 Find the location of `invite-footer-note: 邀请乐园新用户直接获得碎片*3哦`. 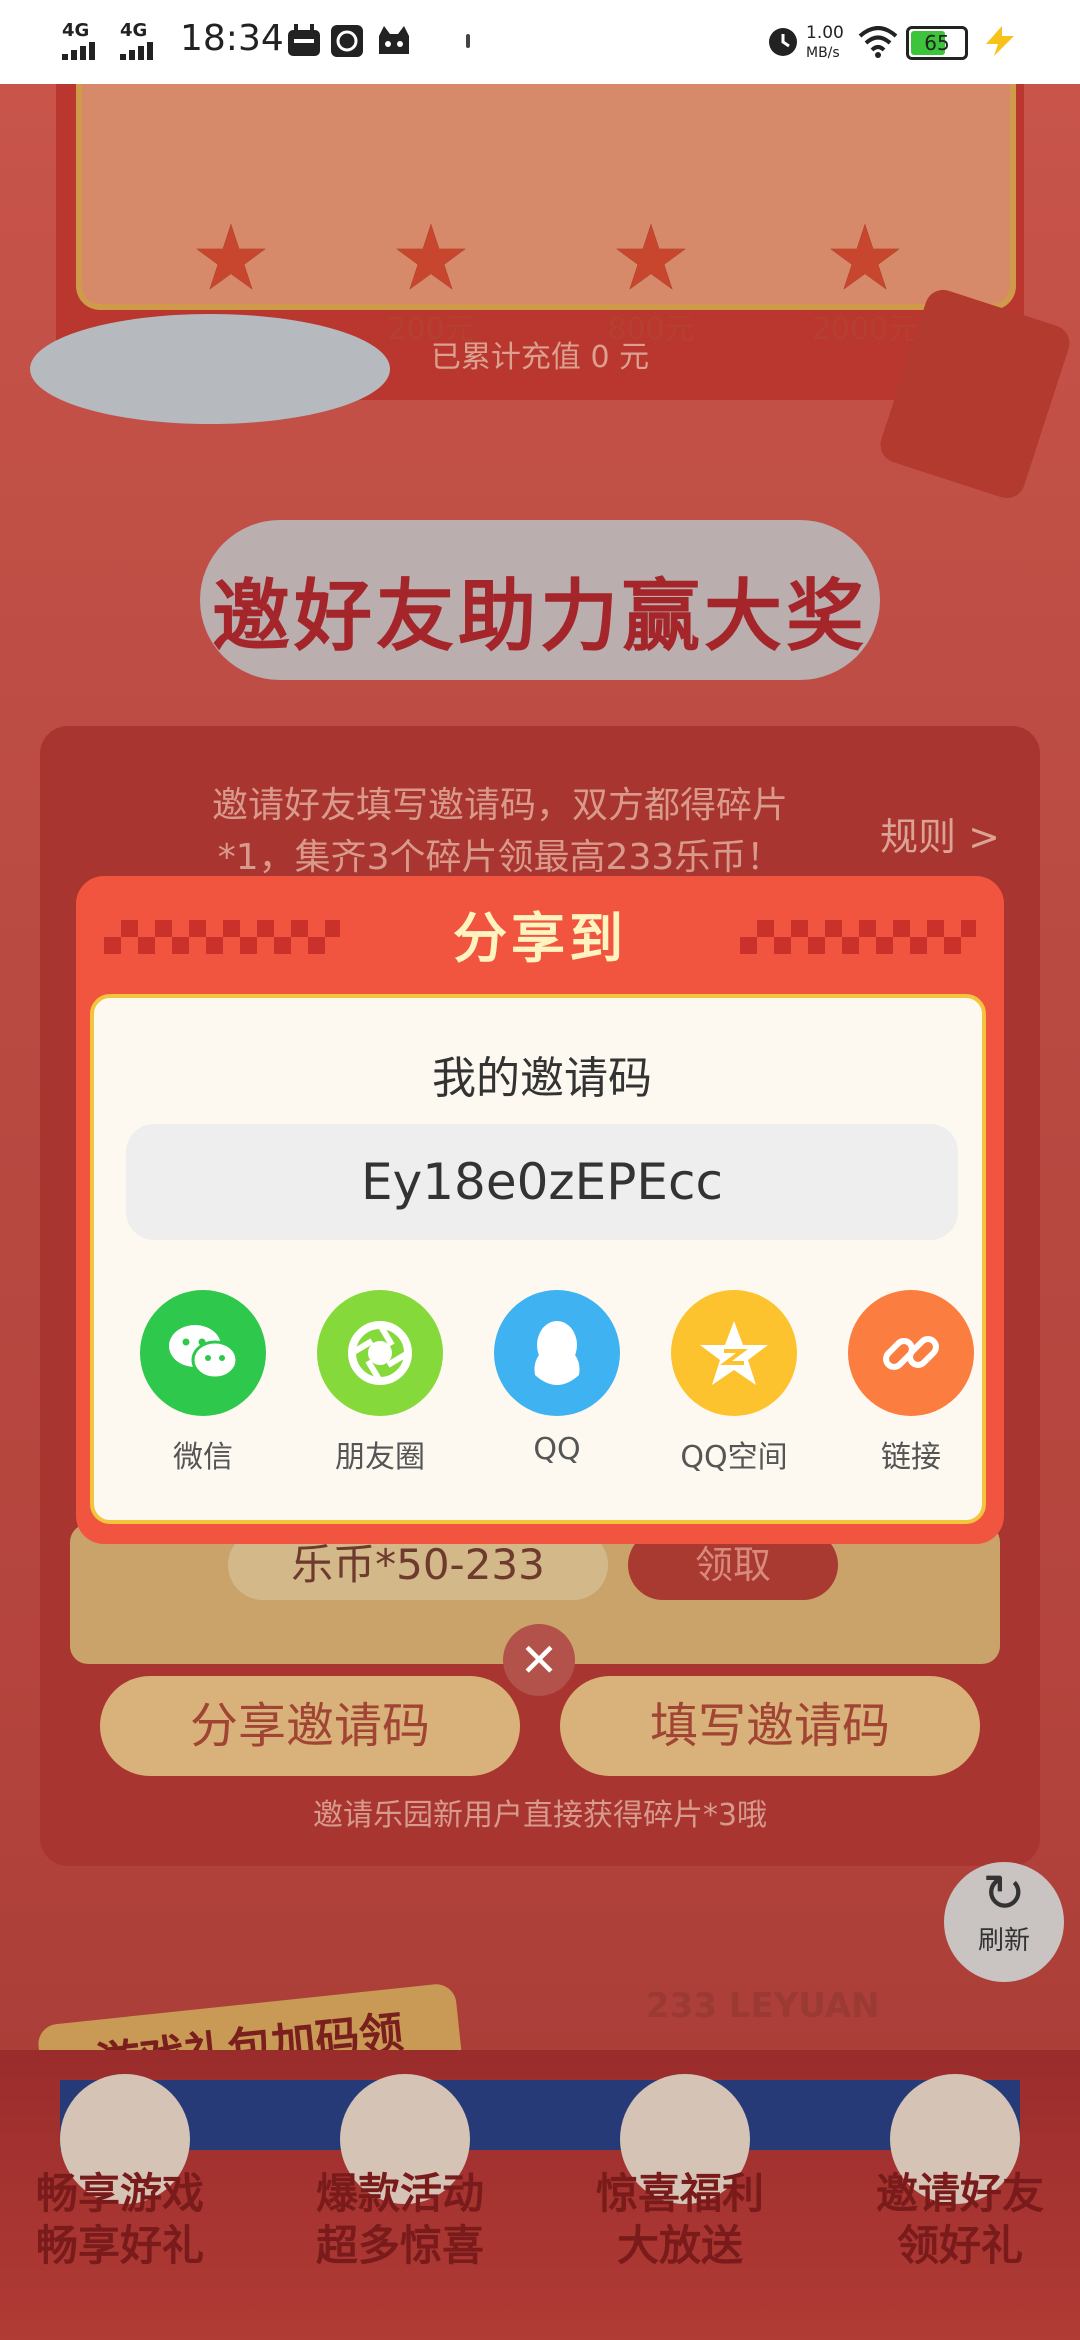

invite-footer-note: 邀请乐园新用户直接获得碎片*3哦 is located at coordinates (540, 1815).